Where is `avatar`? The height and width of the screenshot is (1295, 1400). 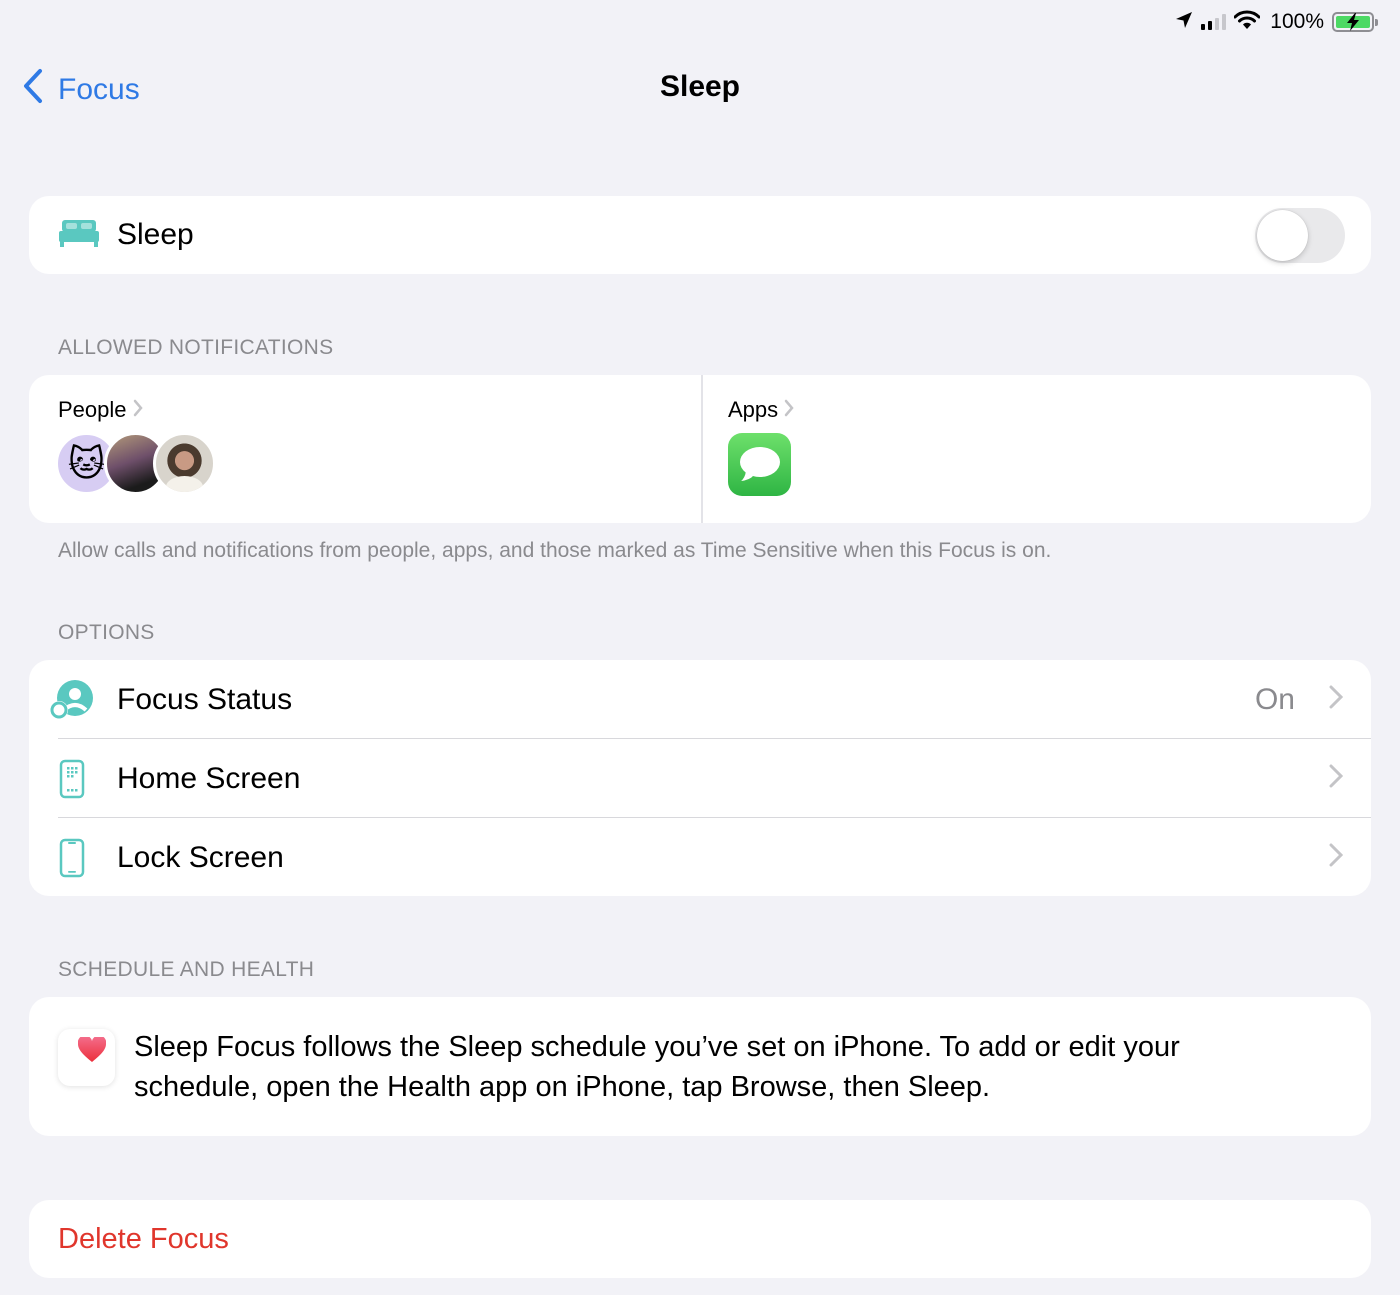 avatar is located at coordinates (184, 463).